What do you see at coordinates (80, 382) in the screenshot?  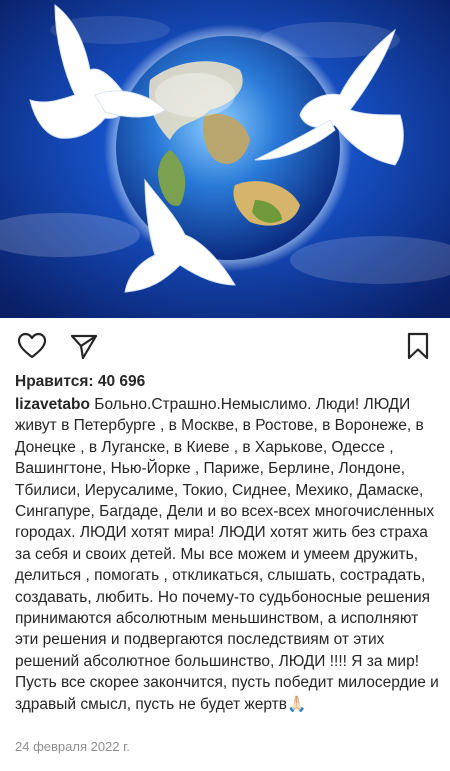 I see `likes-count: Нравится: 40 696` at bounding box center [80, 382].